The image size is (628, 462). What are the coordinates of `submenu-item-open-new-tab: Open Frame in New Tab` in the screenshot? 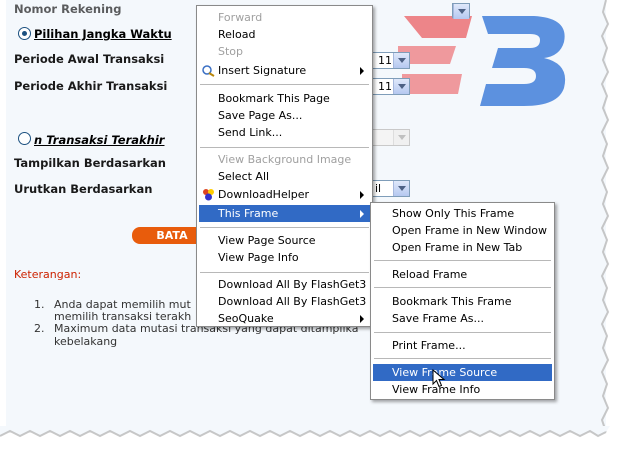 It's located at (462, 247).